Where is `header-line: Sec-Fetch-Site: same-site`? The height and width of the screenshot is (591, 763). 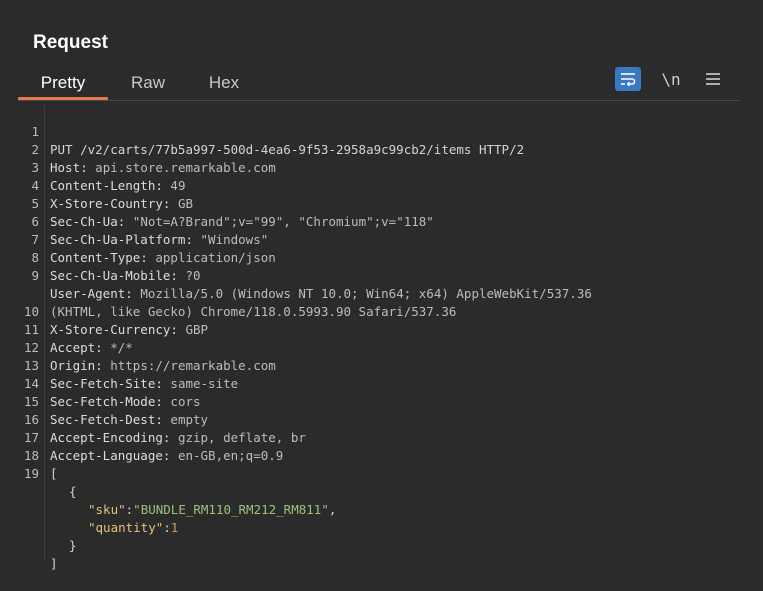
header-line: Sec-Fetch-Site: same-site is located at coordinates (144, 384).